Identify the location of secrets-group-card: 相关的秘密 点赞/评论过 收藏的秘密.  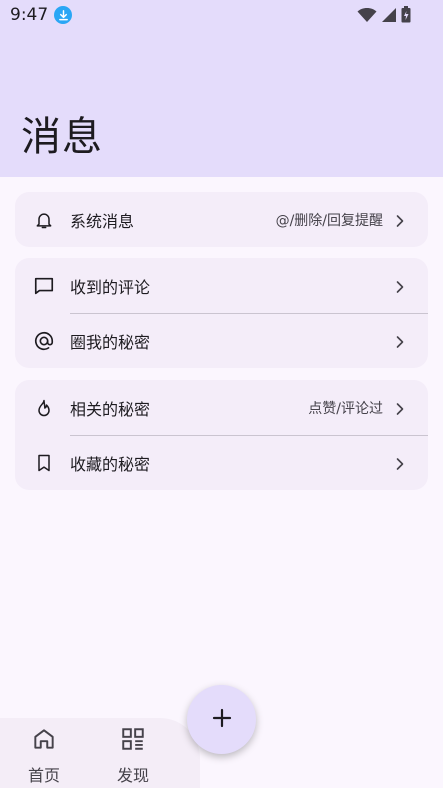
(221, 435).